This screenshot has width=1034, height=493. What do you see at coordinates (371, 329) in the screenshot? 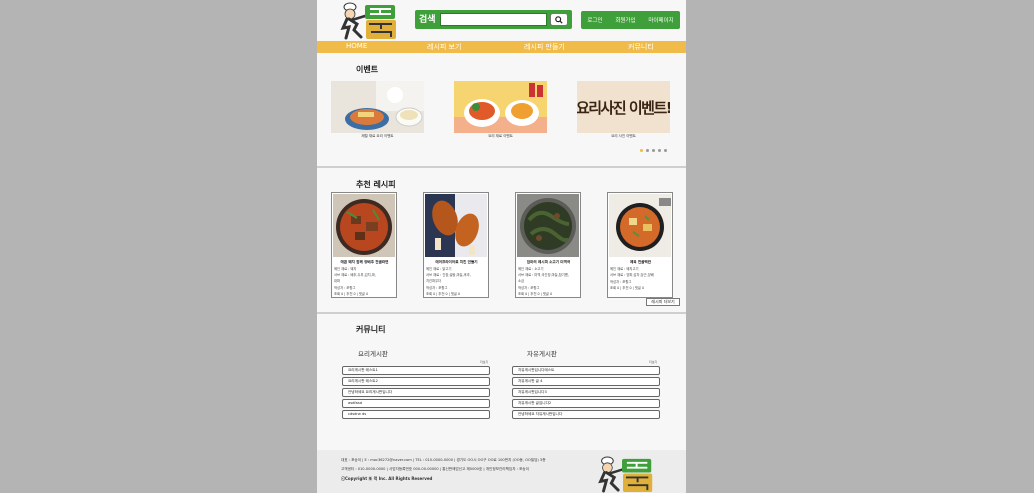
I see `community-title: 커뮤니티` at bounding box center [371, 329].